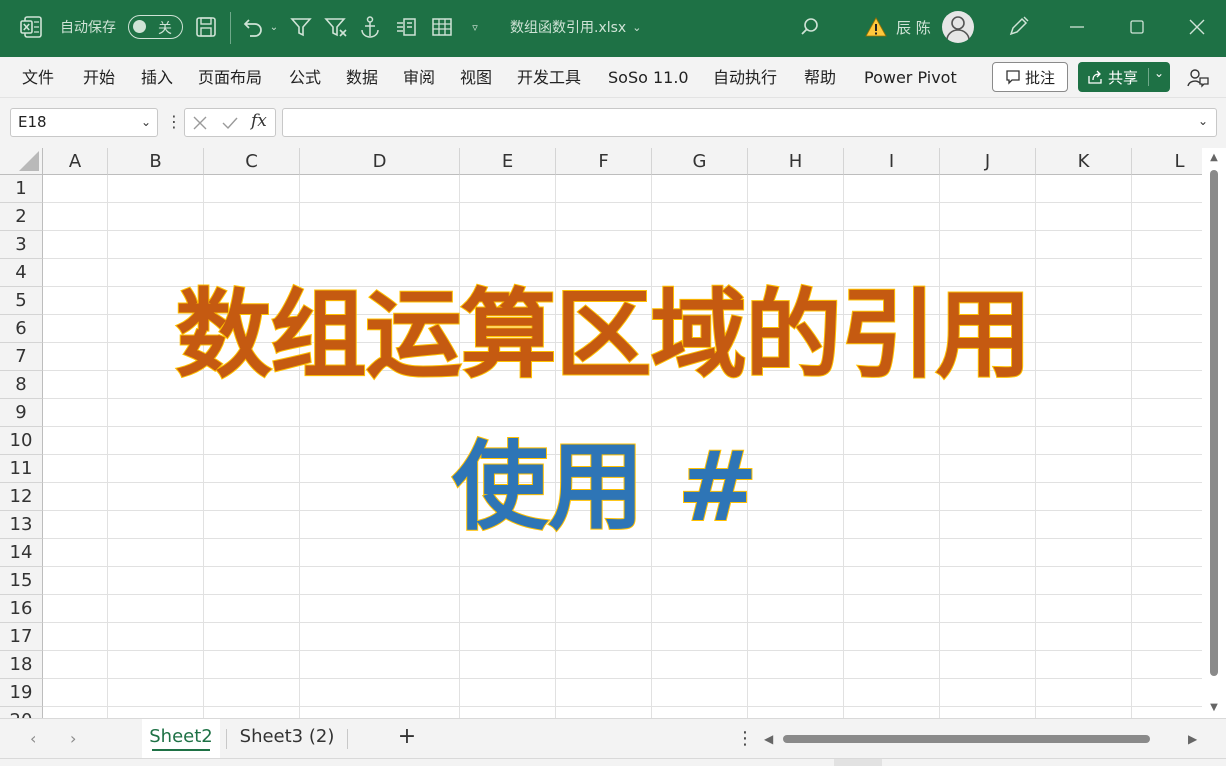 The image size is (1226, 766). I want to click on column-header-b: B, so click(156, 161).